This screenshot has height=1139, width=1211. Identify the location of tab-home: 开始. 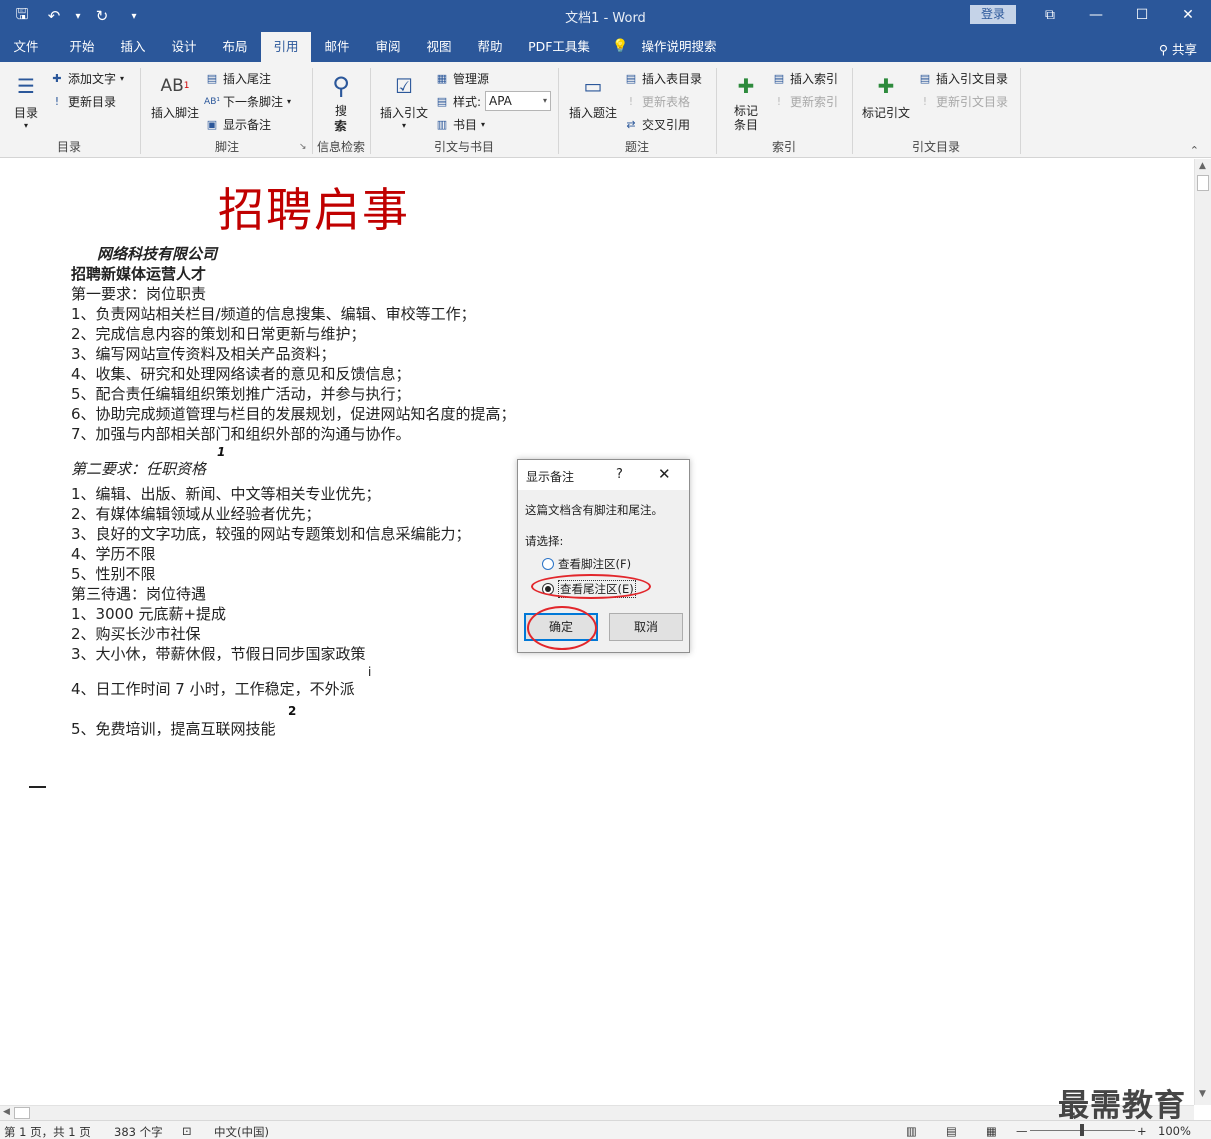
(82, 47).